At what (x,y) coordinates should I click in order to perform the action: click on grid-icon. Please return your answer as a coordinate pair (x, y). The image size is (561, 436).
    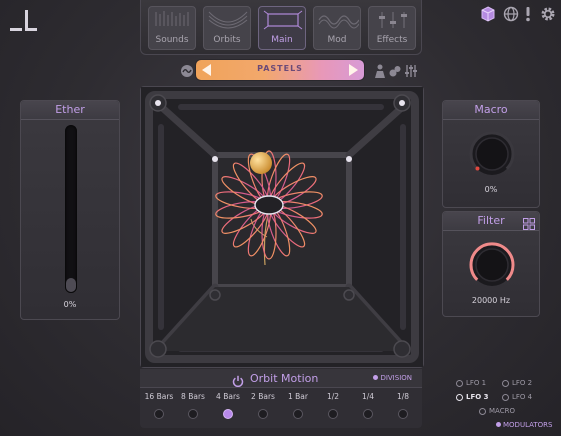
    Looking at the image, I should click on (529, 222).